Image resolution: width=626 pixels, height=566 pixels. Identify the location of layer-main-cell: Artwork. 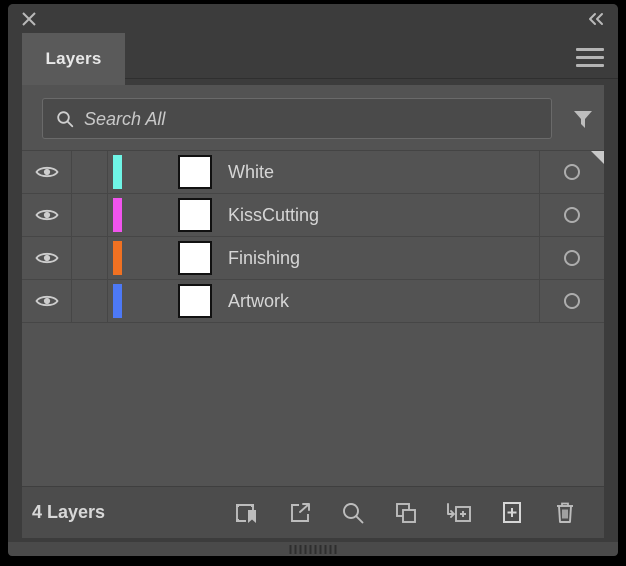
(324, 301).